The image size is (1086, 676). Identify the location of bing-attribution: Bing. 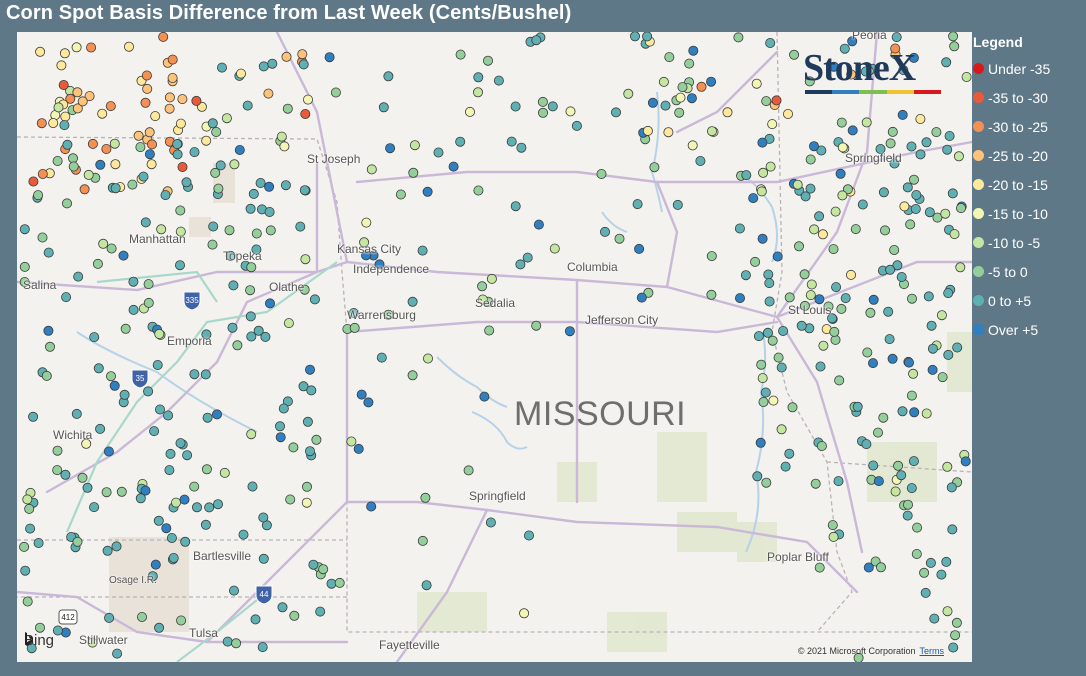
(39, 640).